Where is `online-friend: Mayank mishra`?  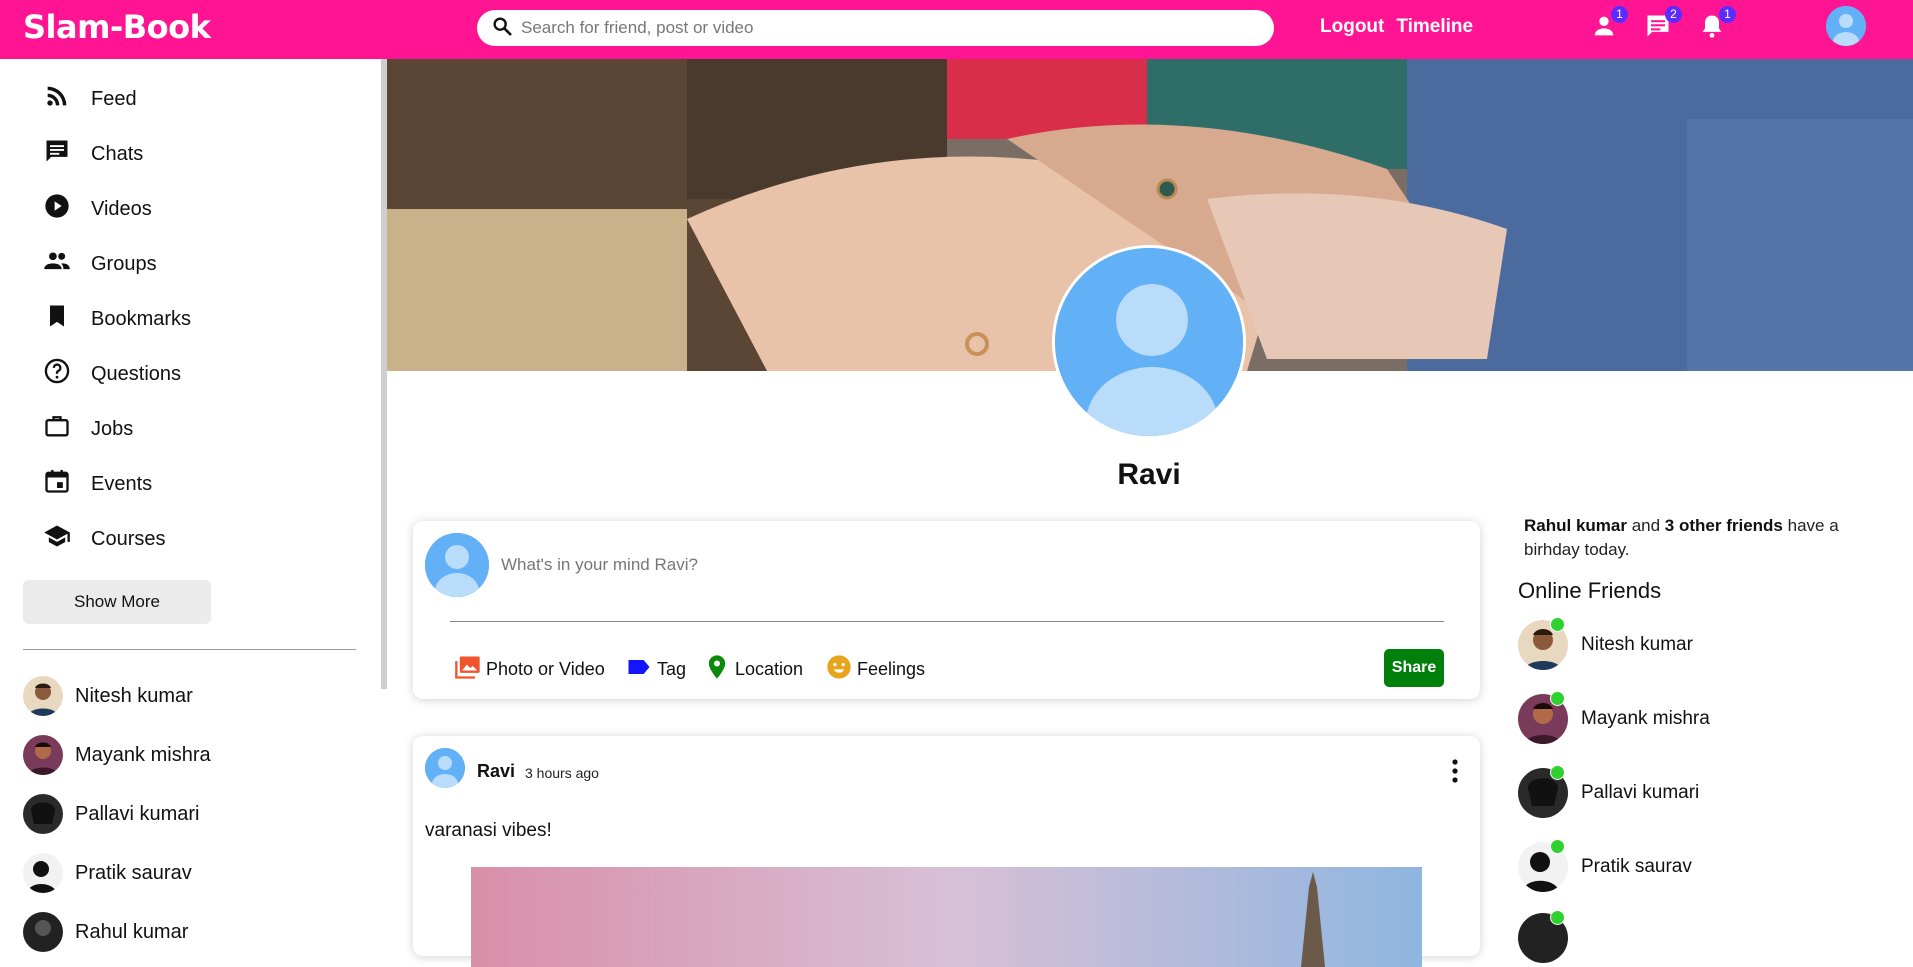
online-friend: Mayank mishra is located at coordinates (1614, 718).